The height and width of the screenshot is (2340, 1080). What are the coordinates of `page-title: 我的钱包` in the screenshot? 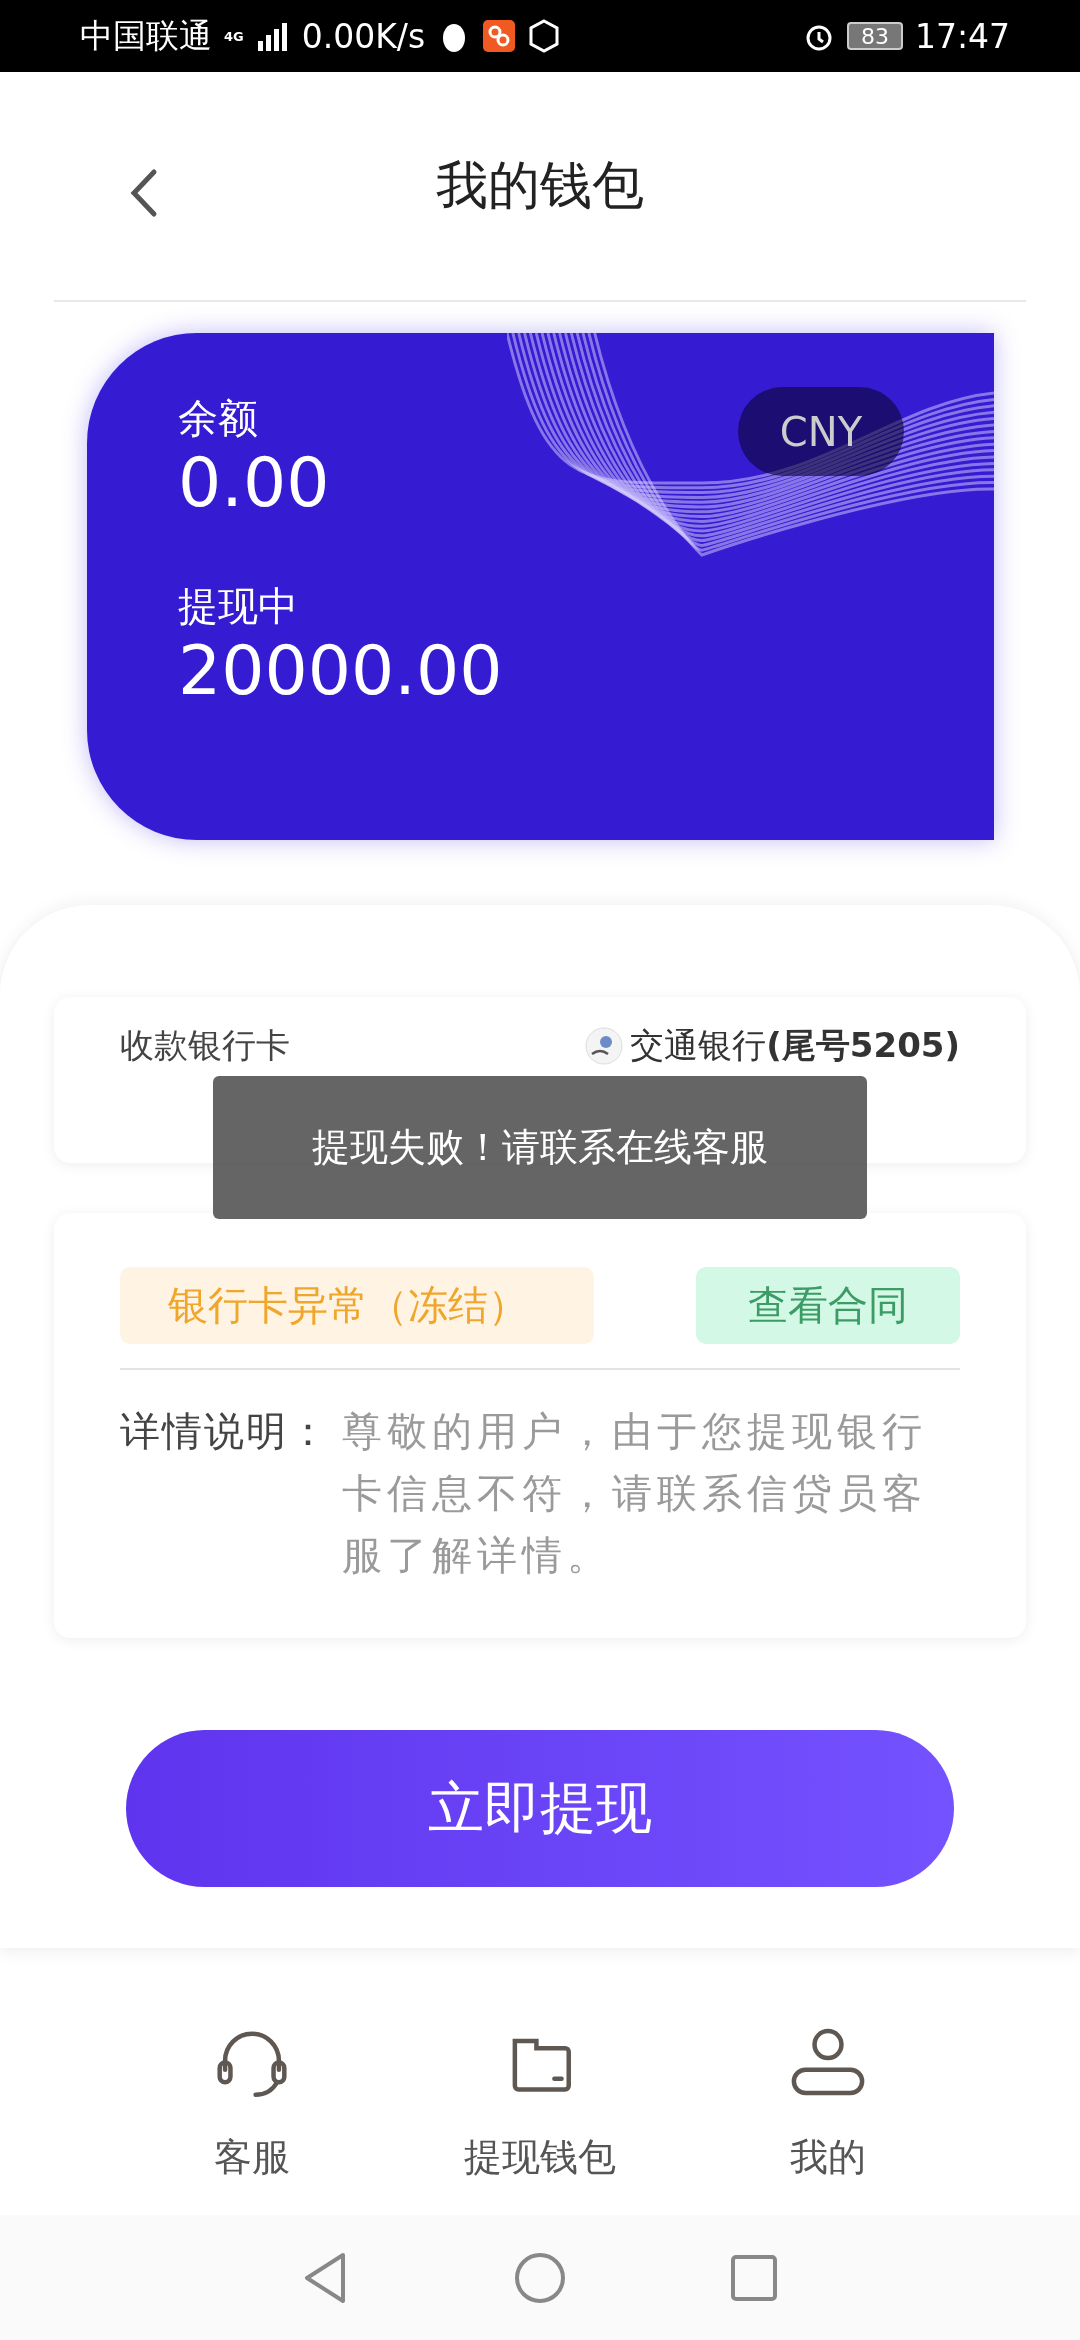 It's located at (540, 185).